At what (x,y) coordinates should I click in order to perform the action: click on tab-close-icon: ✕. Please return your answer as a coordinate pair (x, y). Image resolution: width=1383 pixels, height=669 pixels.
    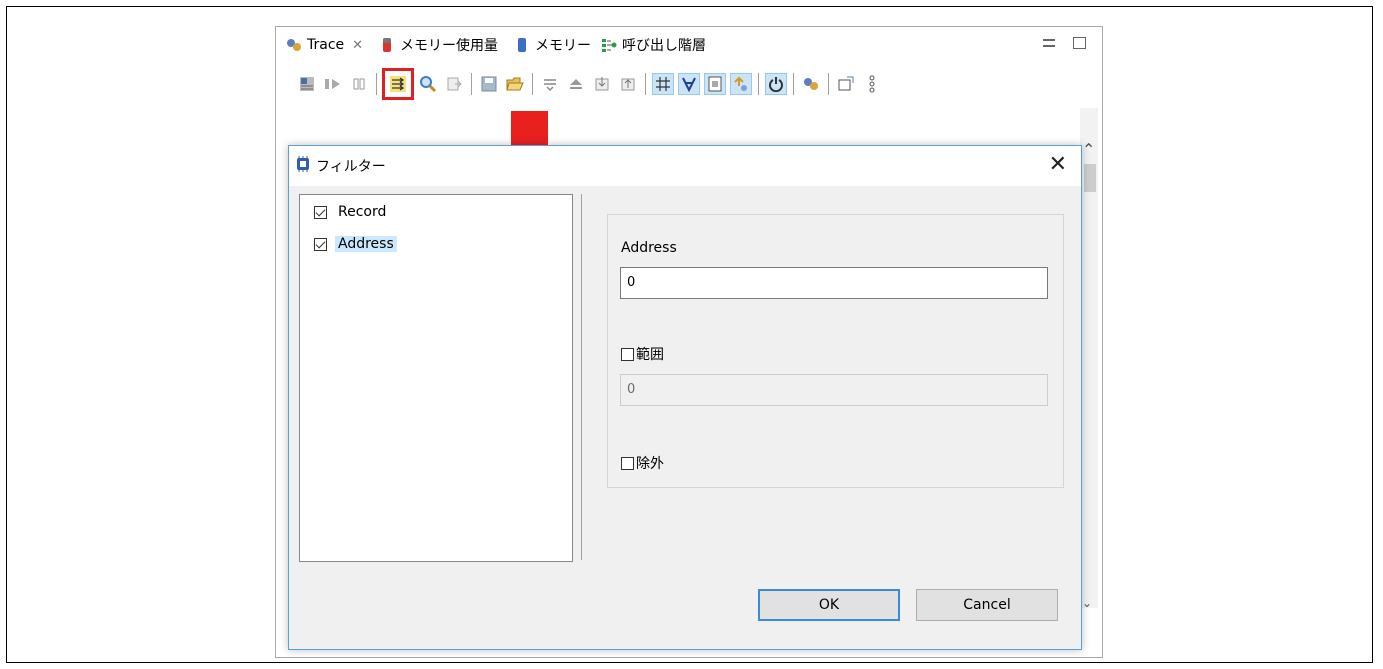
    Looking at the image, I should click on (357, 45).